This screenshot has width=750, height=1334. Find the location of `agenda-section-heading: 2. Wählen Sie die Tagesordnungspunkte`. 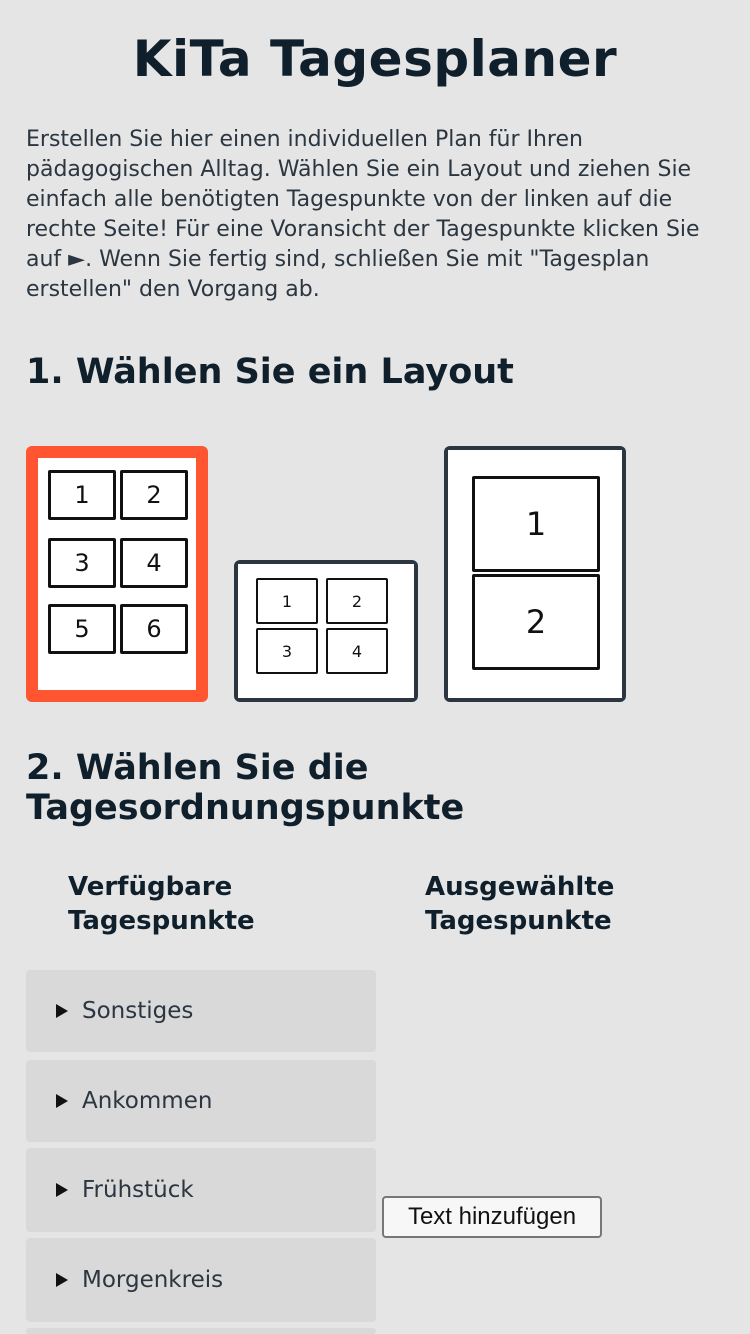

agenda-section-heading: 2. Wählen Sie die Tagesordnungspunkte is located at coordinates (245, 788).